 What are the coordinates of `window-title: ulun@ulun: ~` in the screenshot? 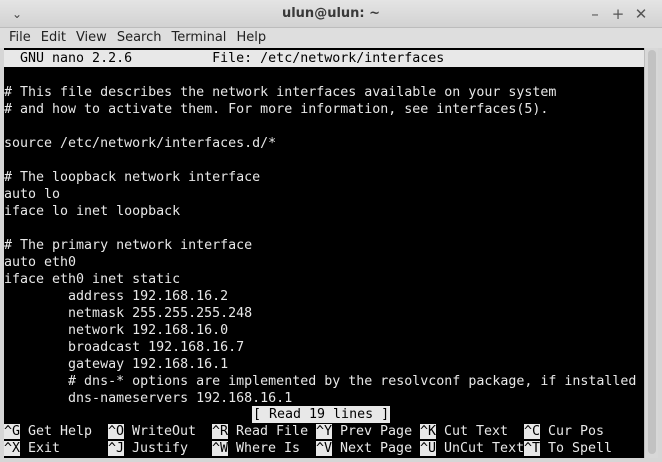 It's located at (331, 13).